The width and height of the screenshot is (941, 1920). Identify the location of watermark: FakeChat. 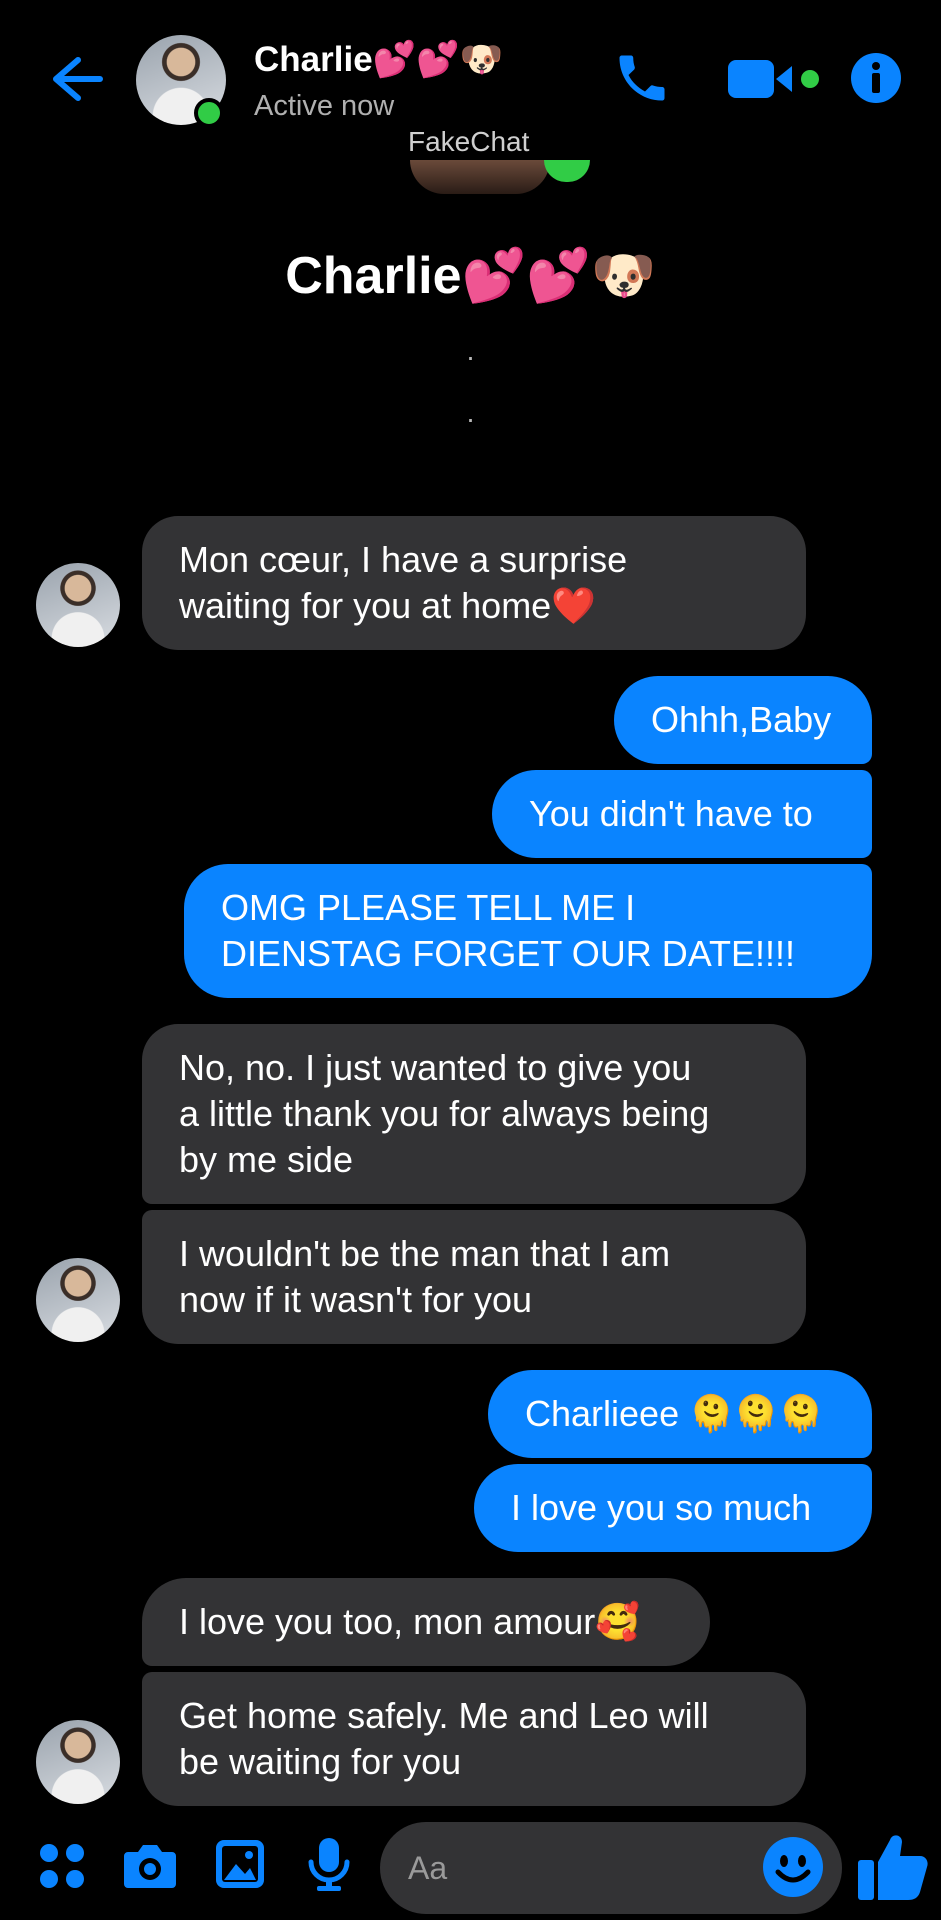
(469, 141).